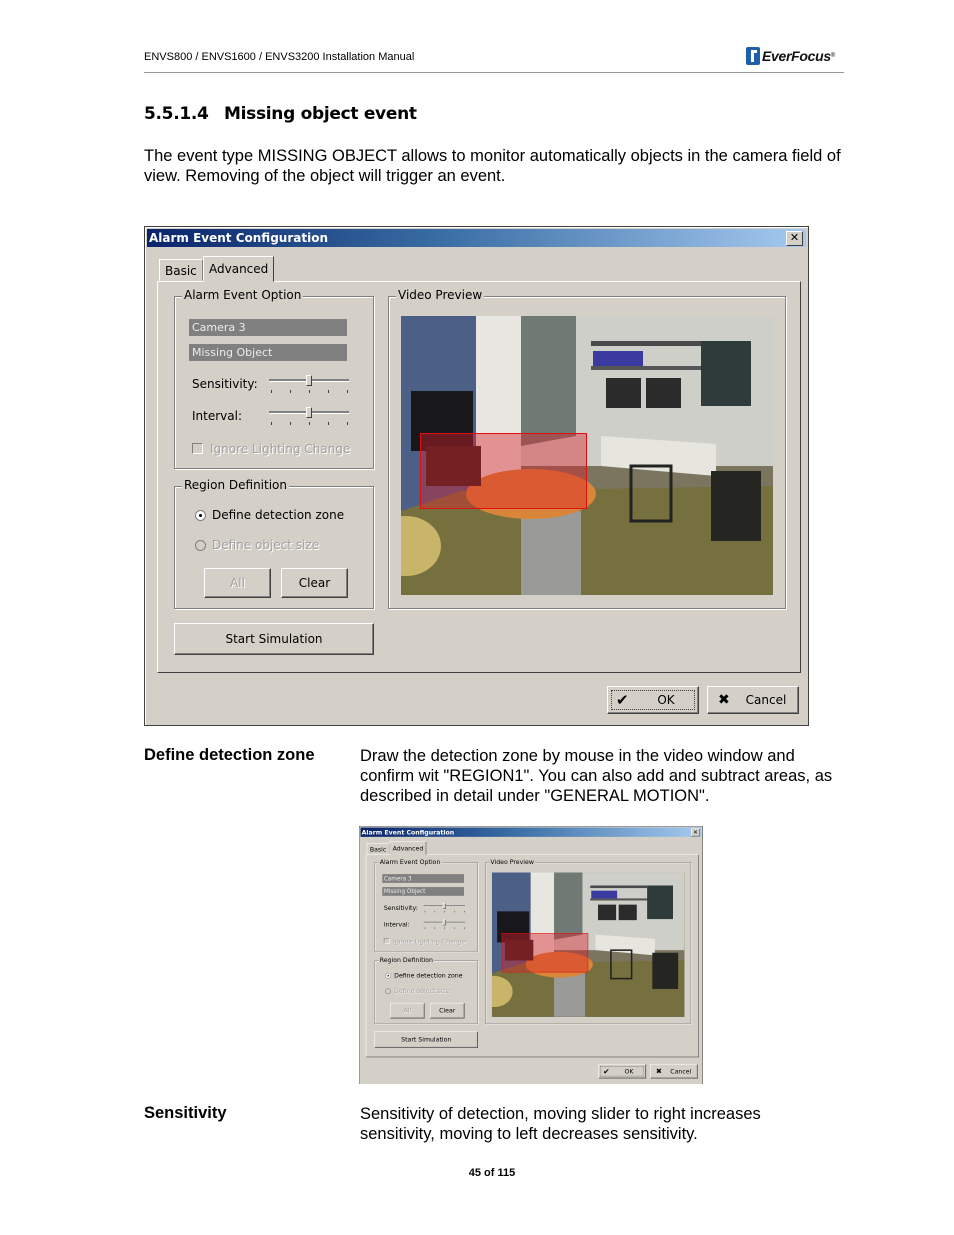 This screenshot has width=954, height=1235. What do you see at coordinates (494, 72) in the screenshot?
I see `header-divider` at bounding box center [494, 72].